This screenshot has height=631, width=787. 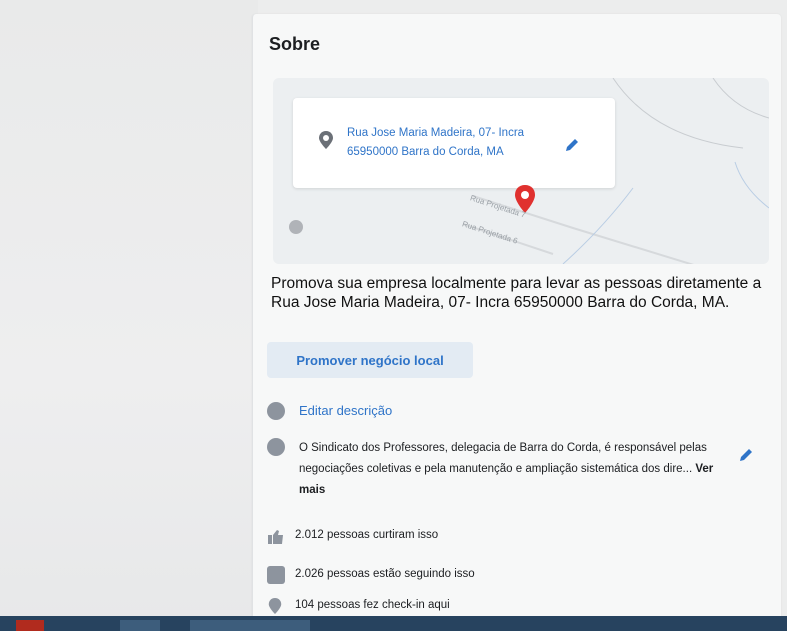 I want to click on checkins-count: 104 pessoas fez check-in aqui, so click(x=372, y=605).